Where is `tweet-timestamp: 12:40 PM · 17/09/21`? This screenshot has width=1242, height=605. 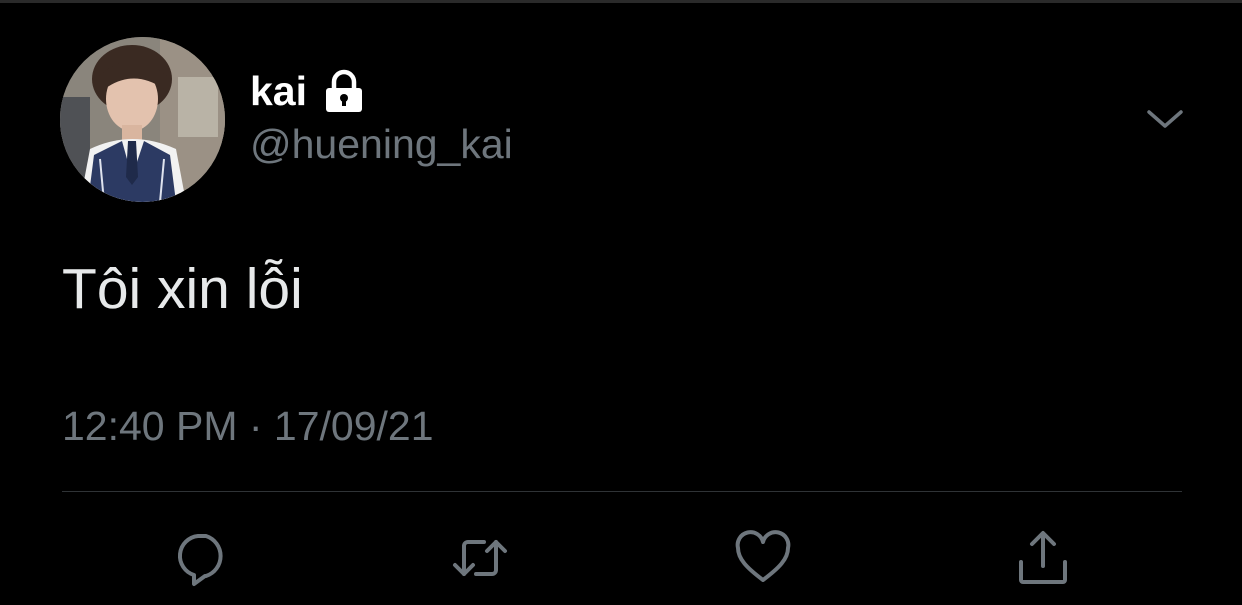 tweet-timestamp: 12:40 PM · 17/09/21 is located at coordinates (248, 426).